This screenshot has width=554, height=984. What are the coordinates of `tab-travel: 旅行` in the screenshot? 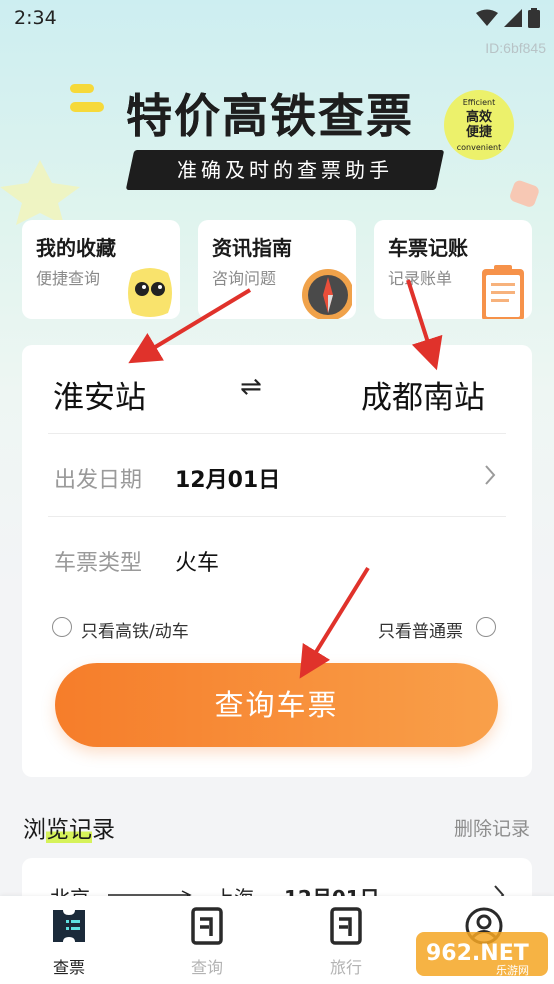 It's located at (346, 940).